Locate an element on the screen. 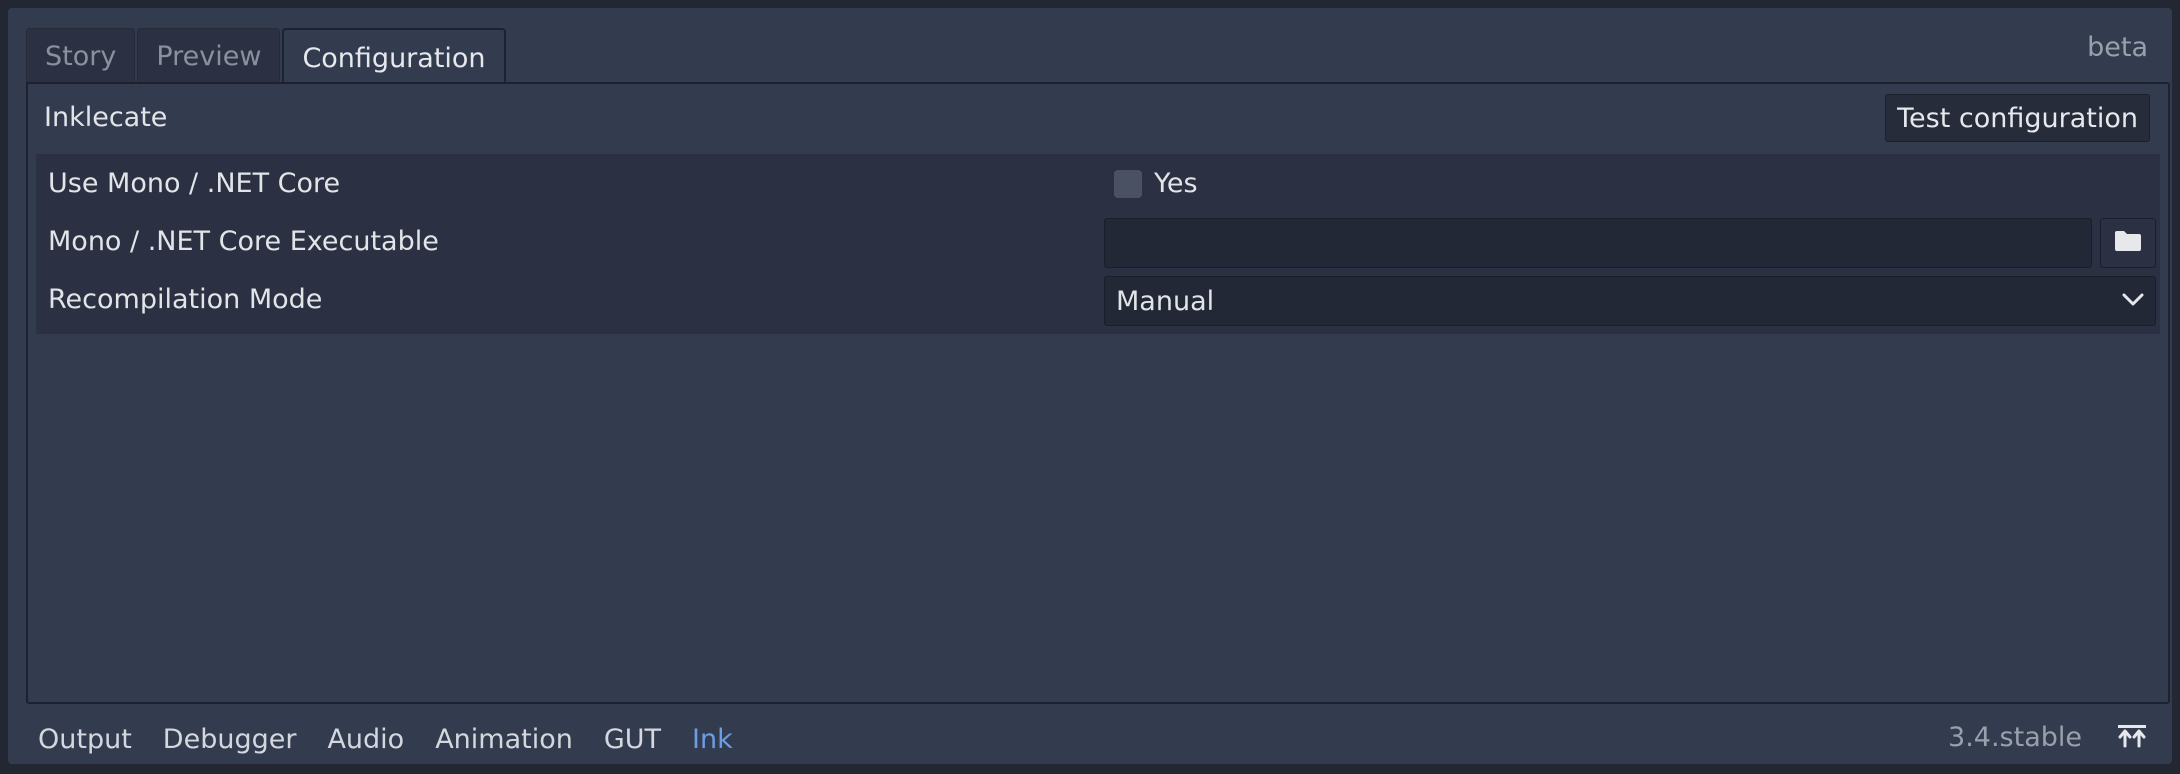  executable-label: Mono / .NET Core Executable is located at coordinates (243, 241).